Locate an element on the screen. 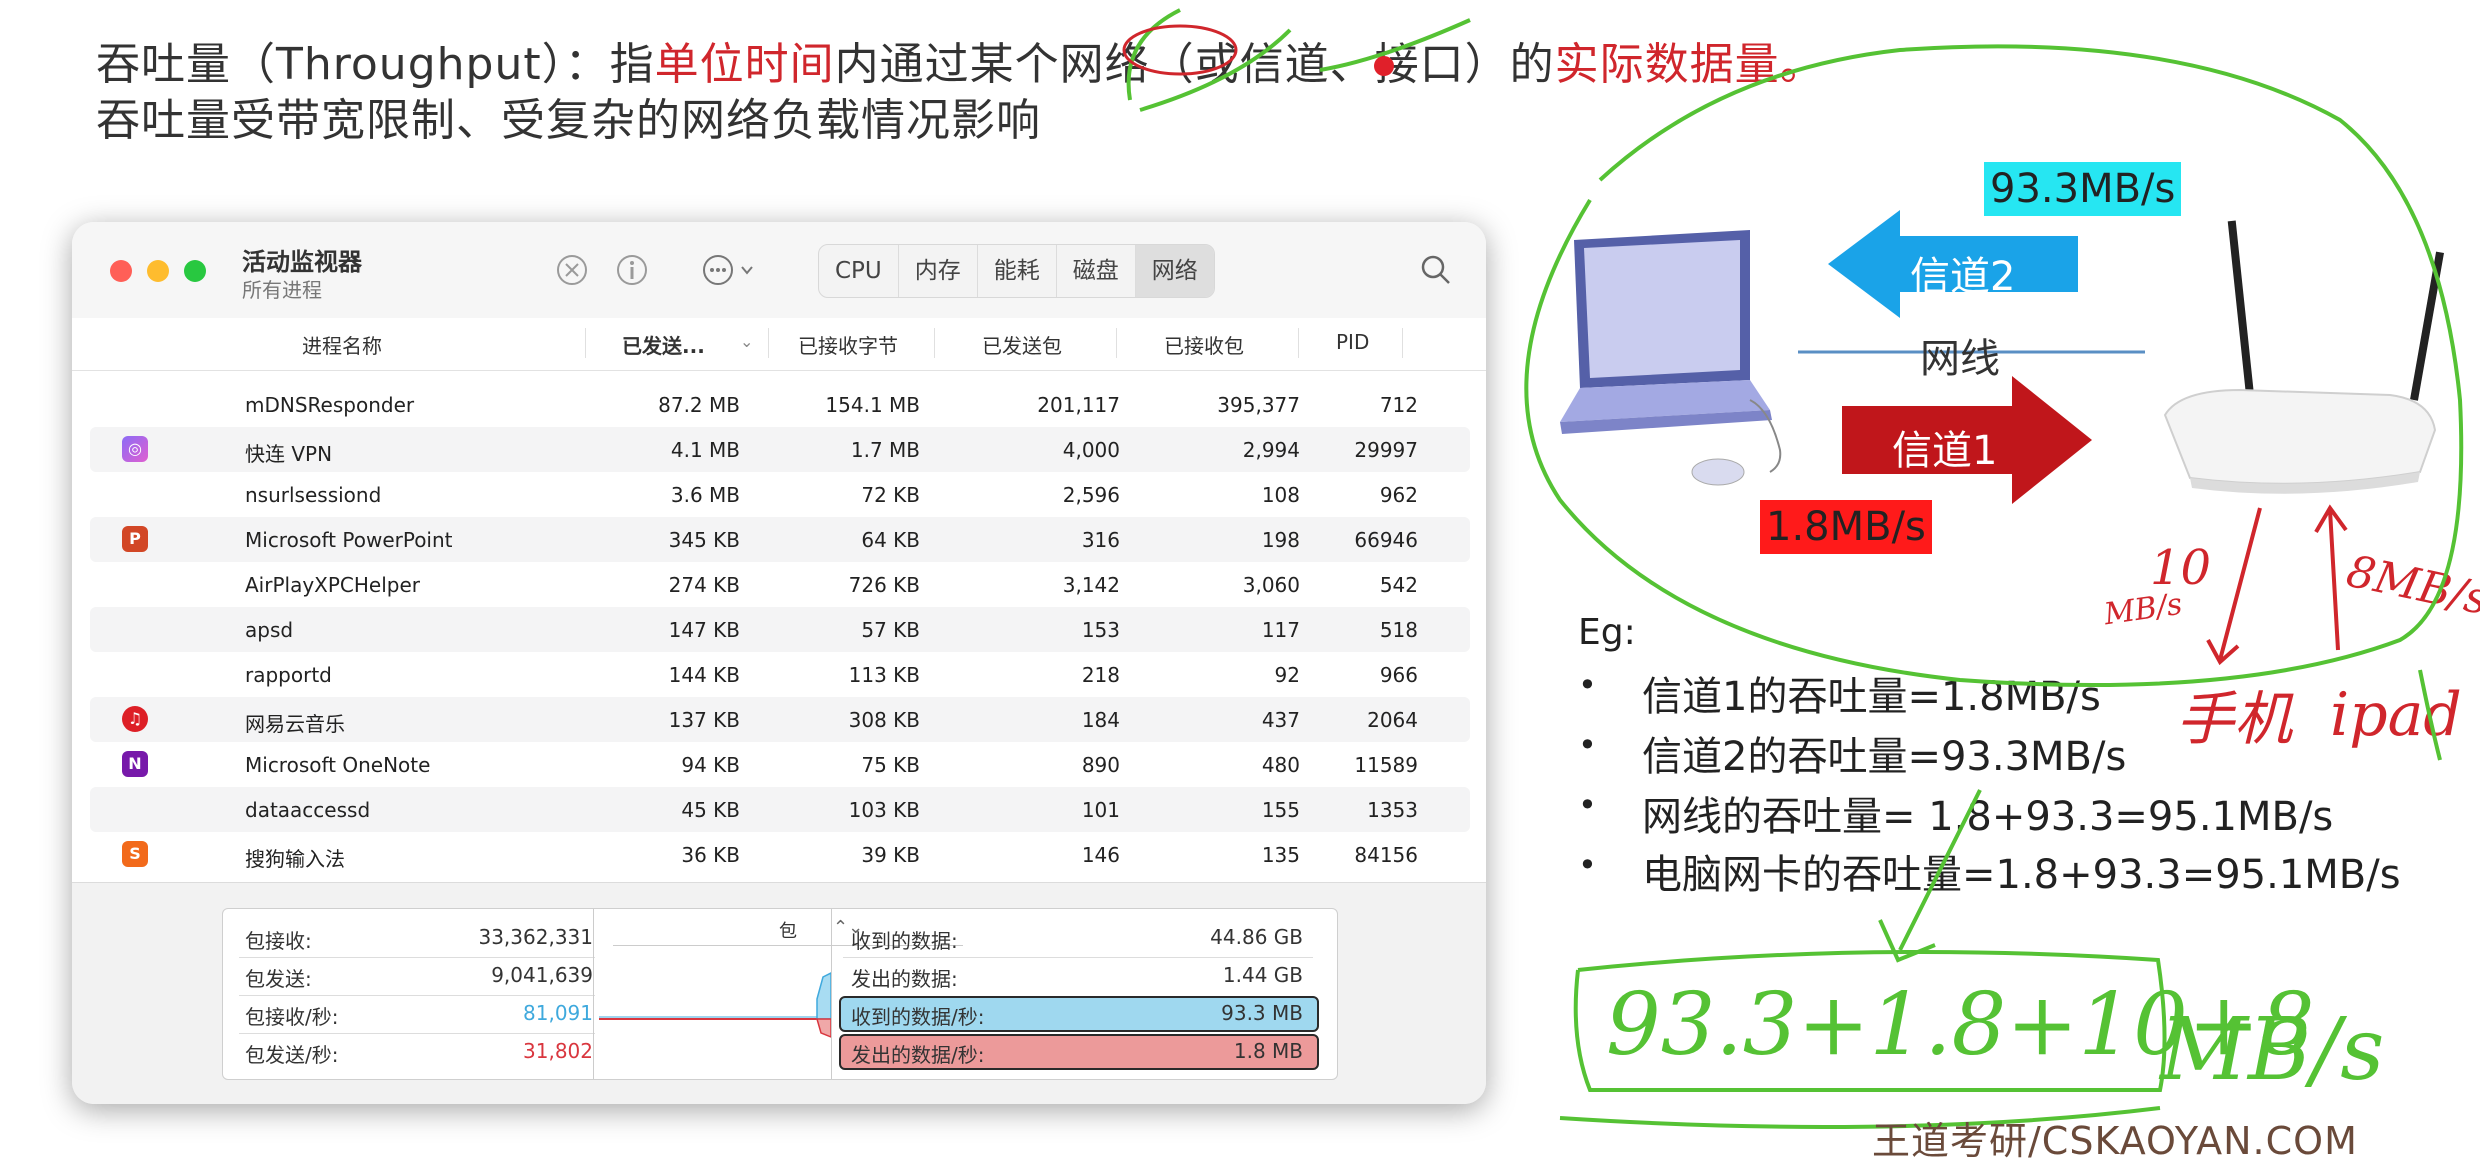 This screenshot has height=1165, width=2480. bytes-received: 72 KB is located at coordinates (890, 495).